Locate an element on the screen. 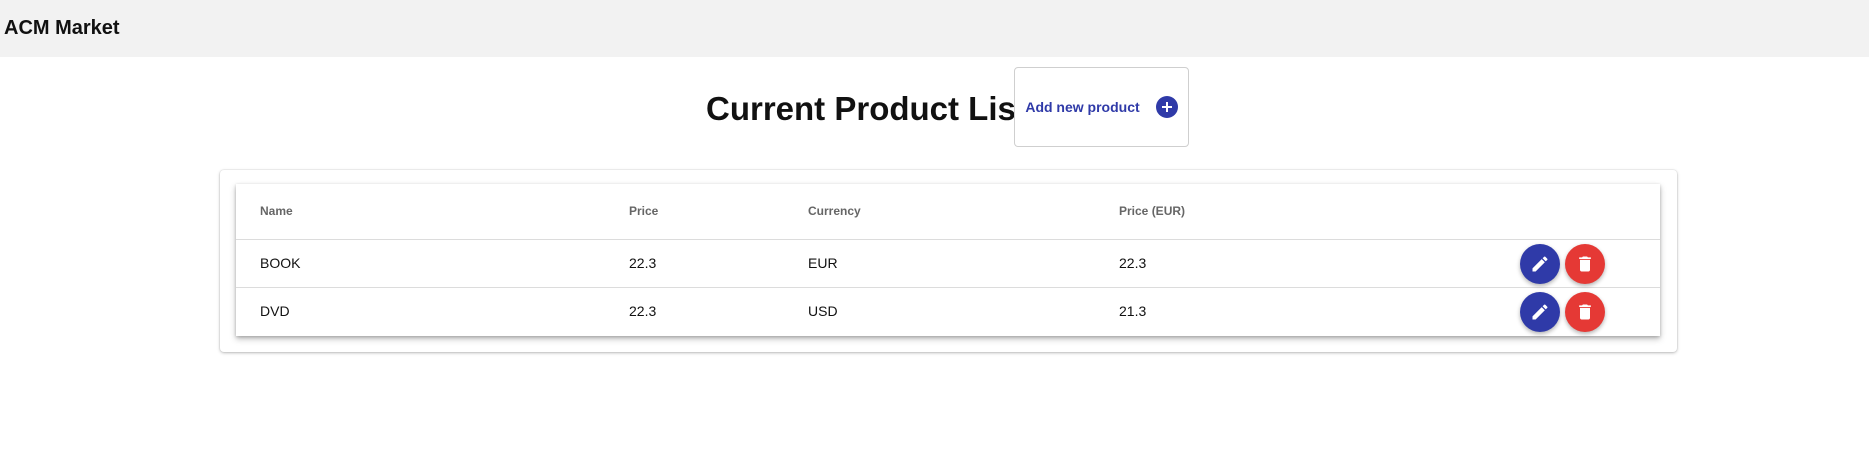 The height and width of the screenshot is (463, 1869). column-header-currency: Currency is located at coordinates (834, 211).